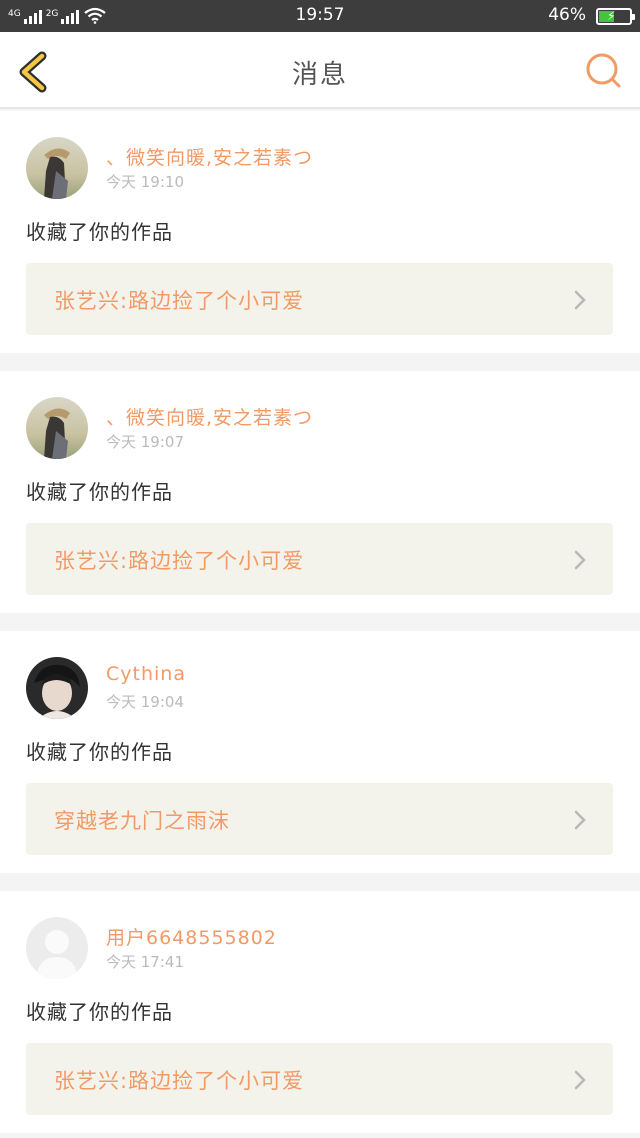  I want to click on header: 消息, so click(320, 70).